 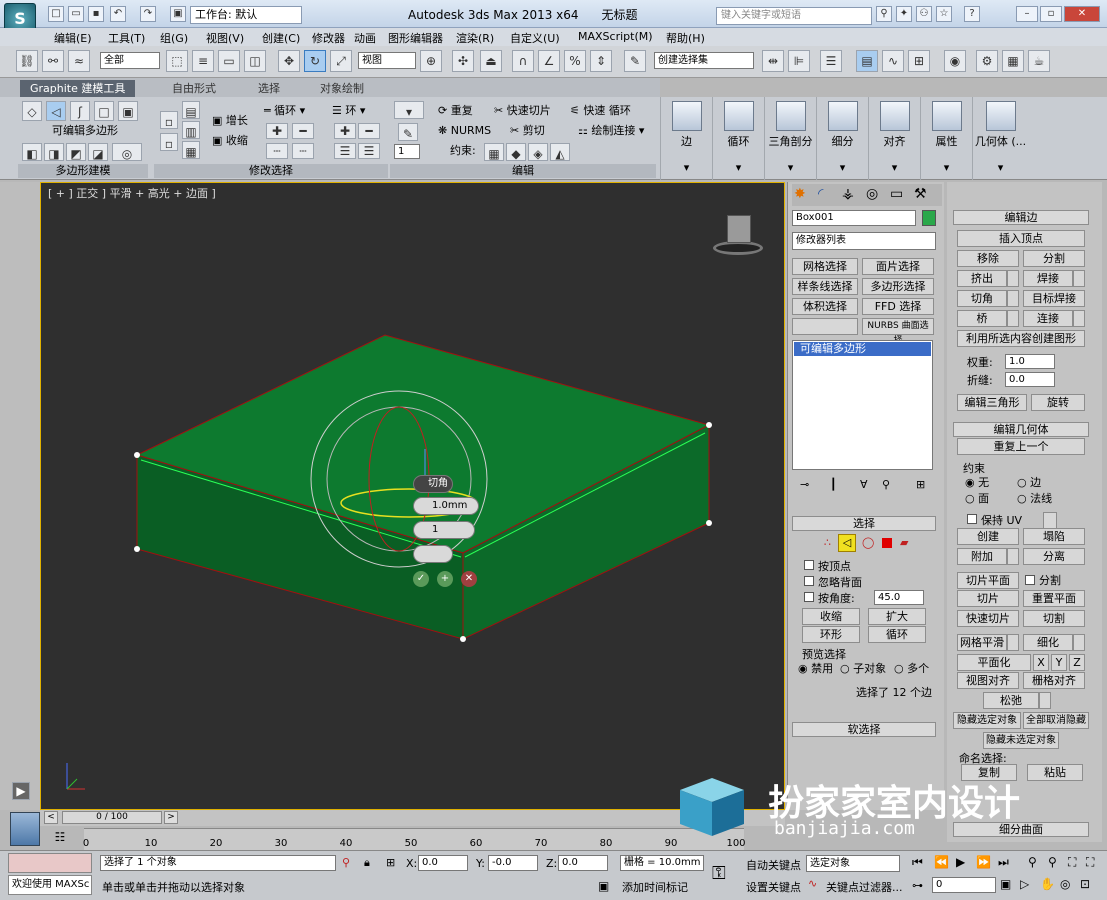 What do you see at coordinates (50, 885) in the screenshot?
I see `maxscript-listener-input: 欢迎使用 MAXSc` at bounding box center [50, 885].